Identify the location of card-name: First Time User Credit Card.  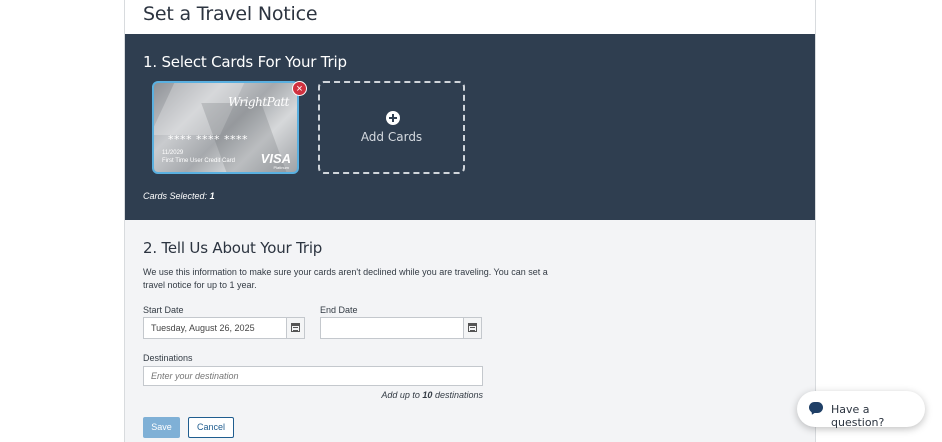
(199, 161).